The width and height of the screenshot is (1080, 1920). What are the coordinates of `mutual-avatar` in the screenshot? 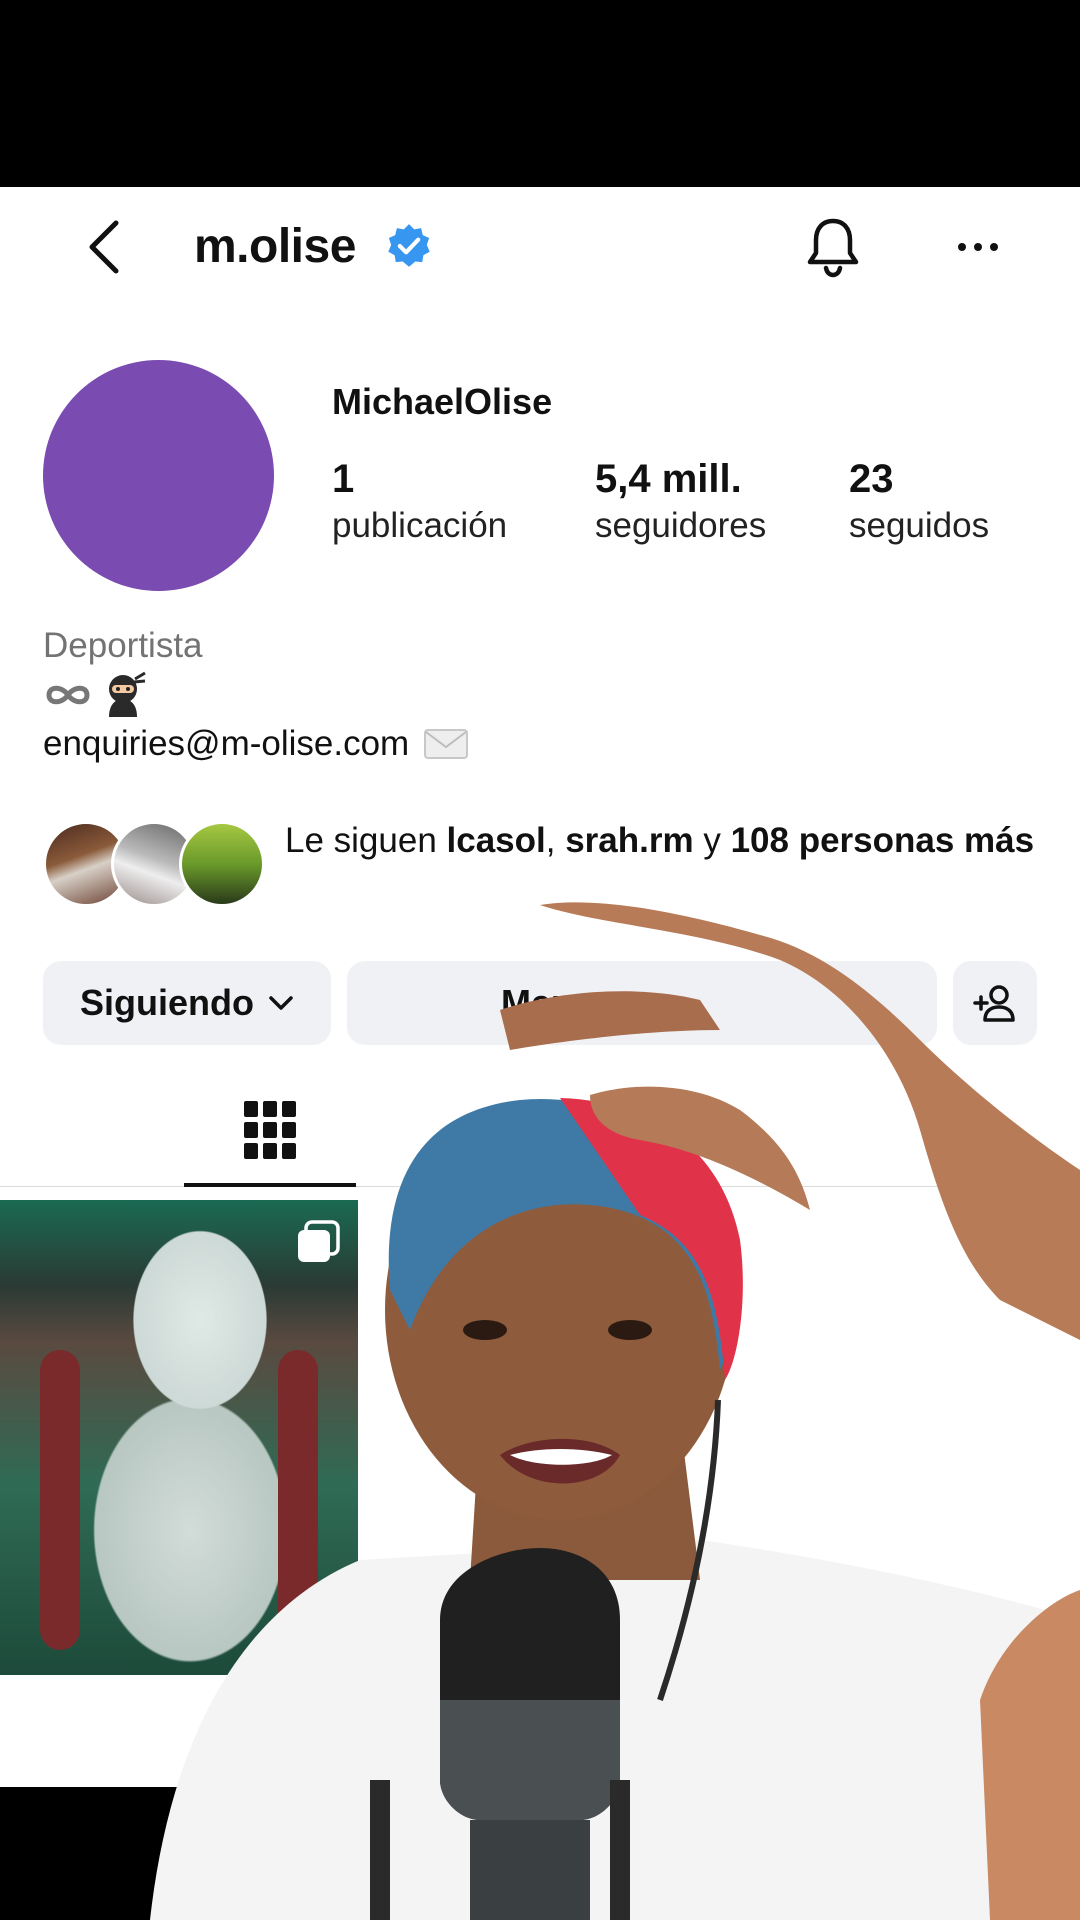 It's located at (222, 864).